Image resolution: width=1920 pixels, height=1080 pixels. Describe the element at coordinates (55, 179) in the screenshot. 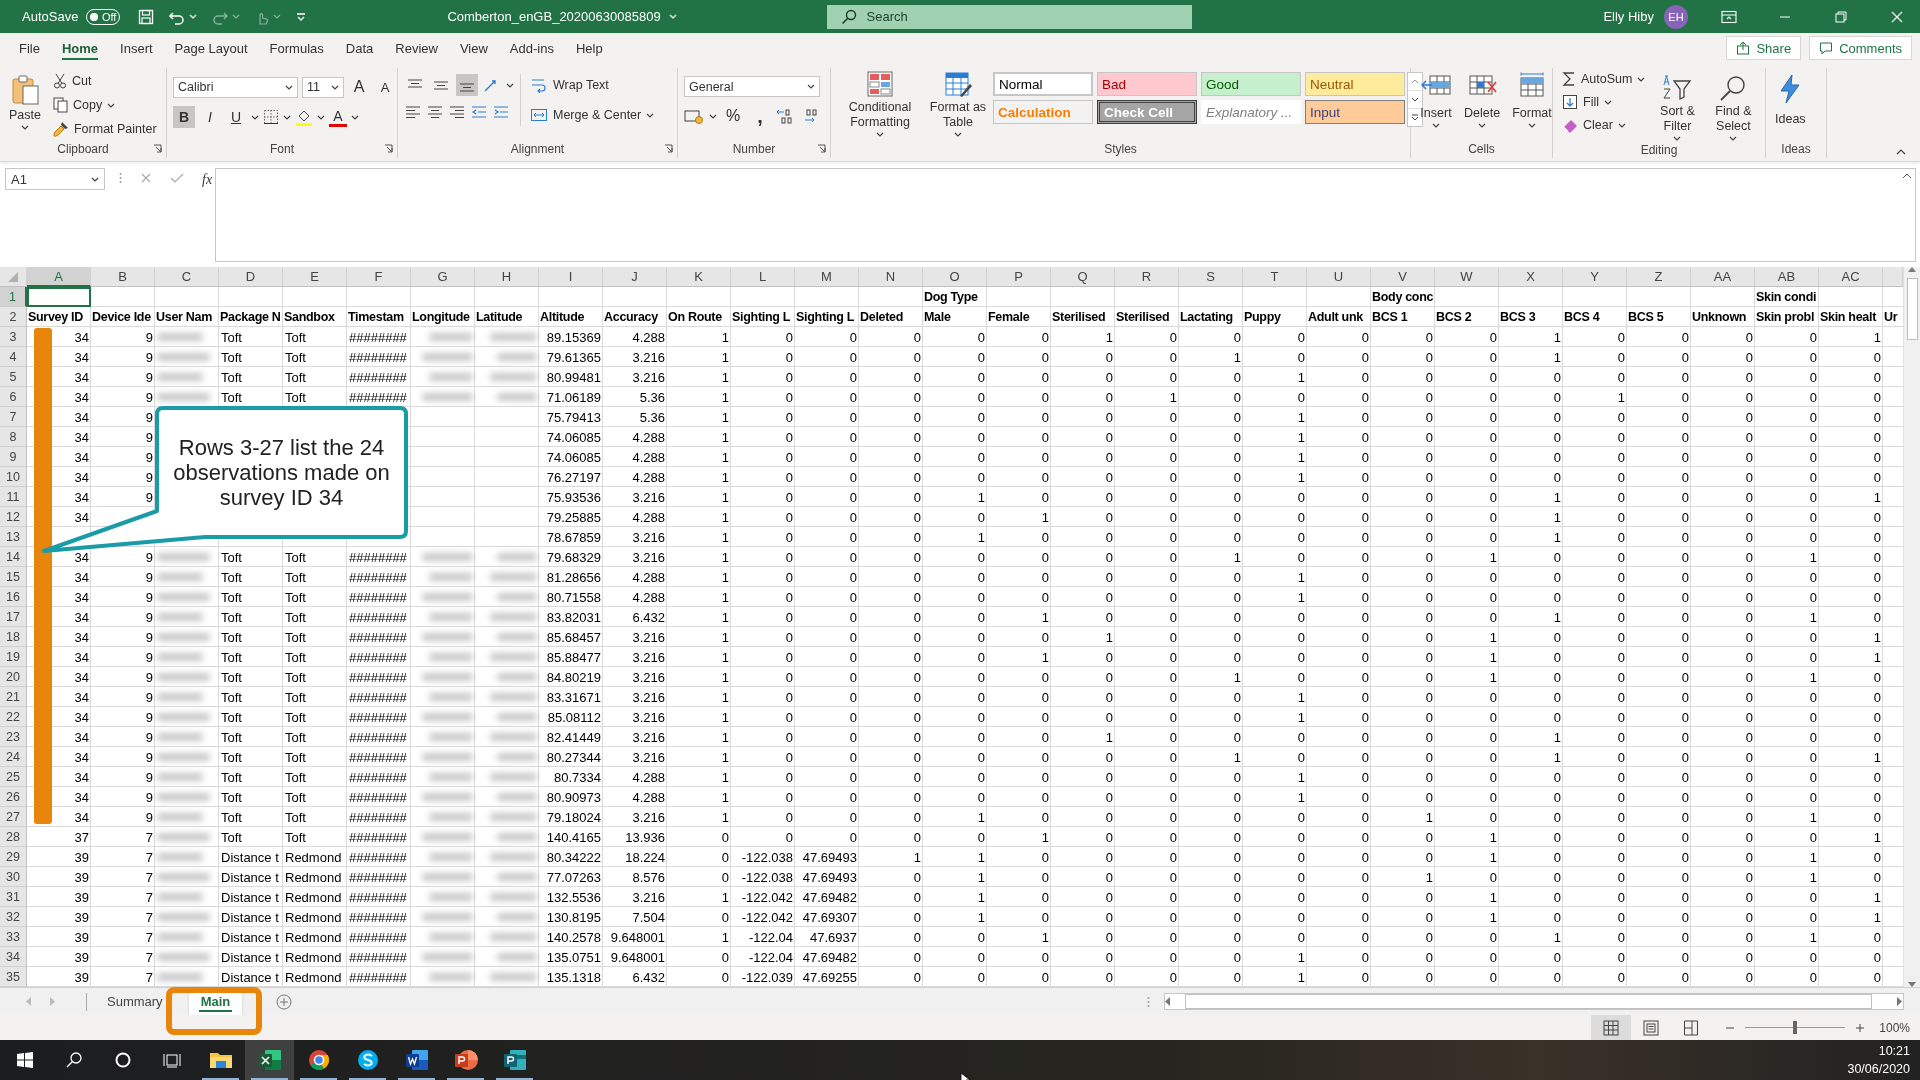

I see `name-box: A1` at that location.